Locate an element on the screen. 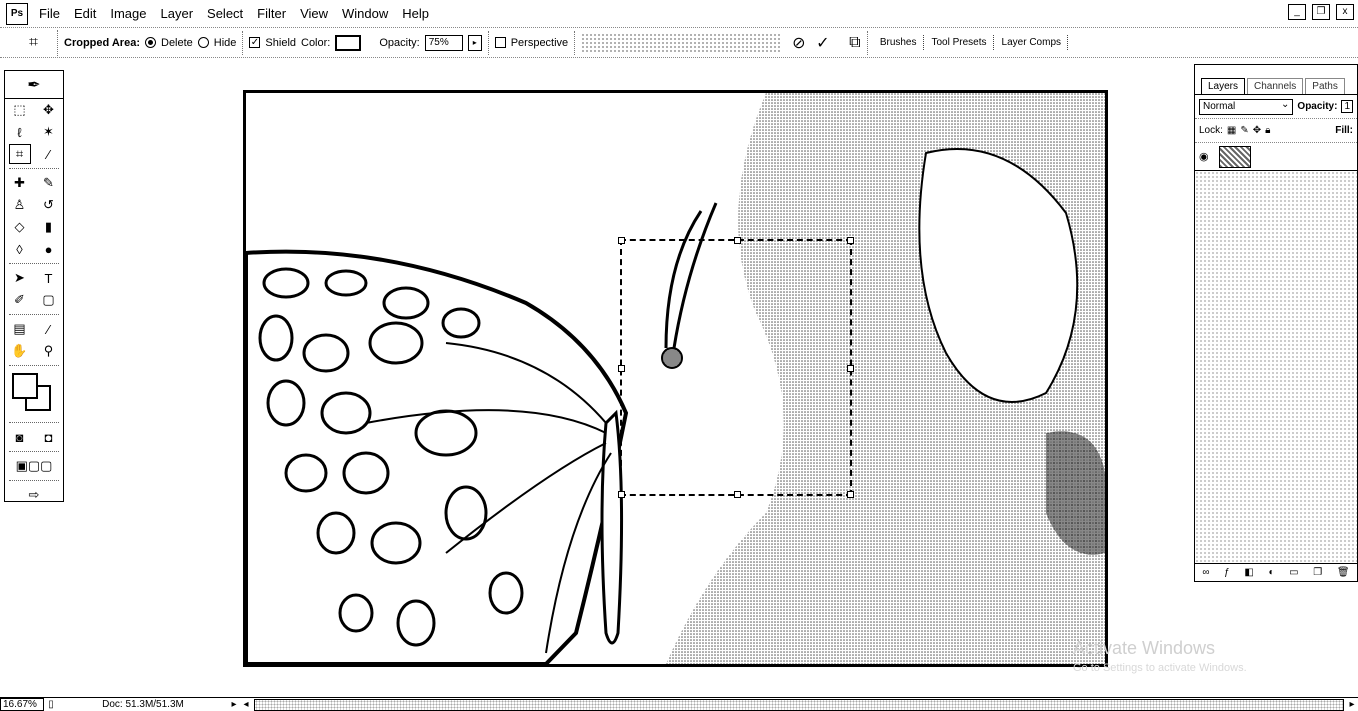 This screenshot has height=711, width=1358. type-icon: T is located at coordinates (49, 278).